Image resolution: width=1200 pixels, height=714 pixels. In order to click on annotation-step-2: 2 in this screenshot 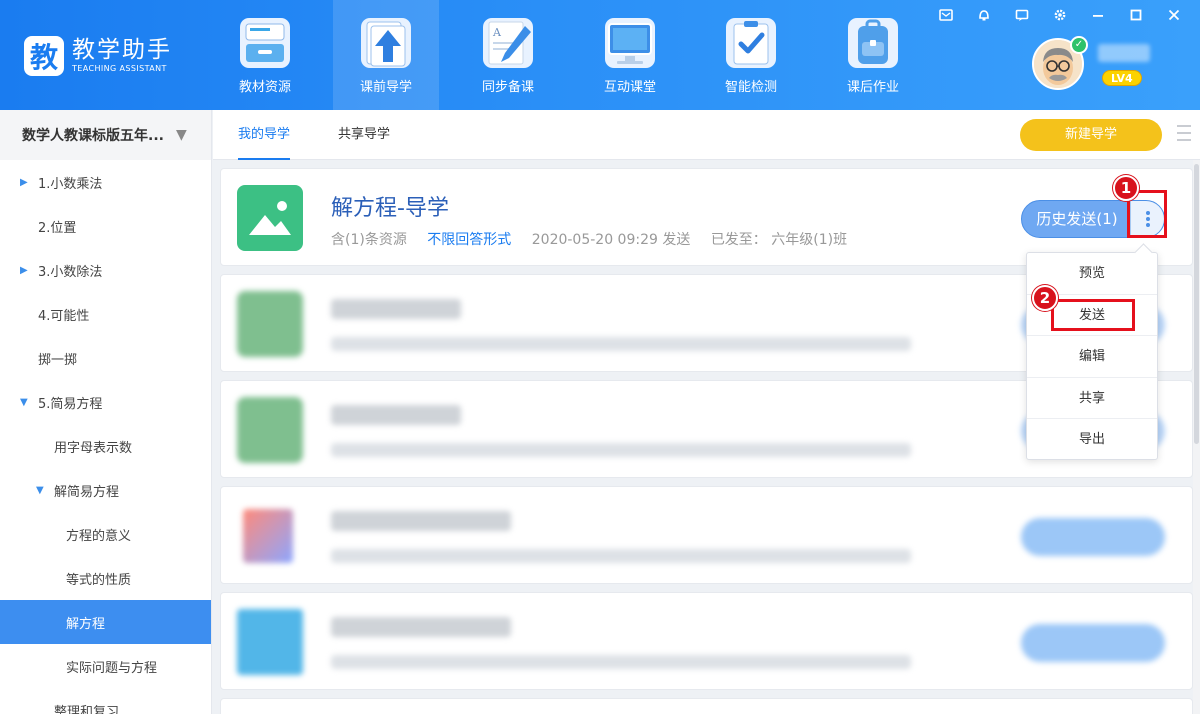, I will do `click(1045, 298)`.